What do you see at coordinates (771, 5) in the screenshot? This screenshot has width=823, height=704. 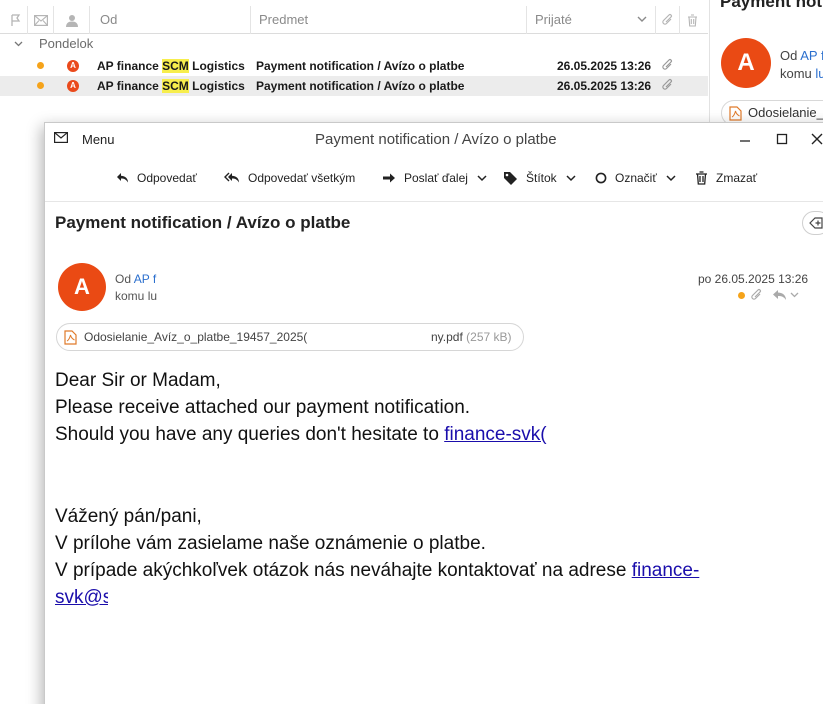 I see `preview-subject: Payment notification` at bounding box center [771, 5].